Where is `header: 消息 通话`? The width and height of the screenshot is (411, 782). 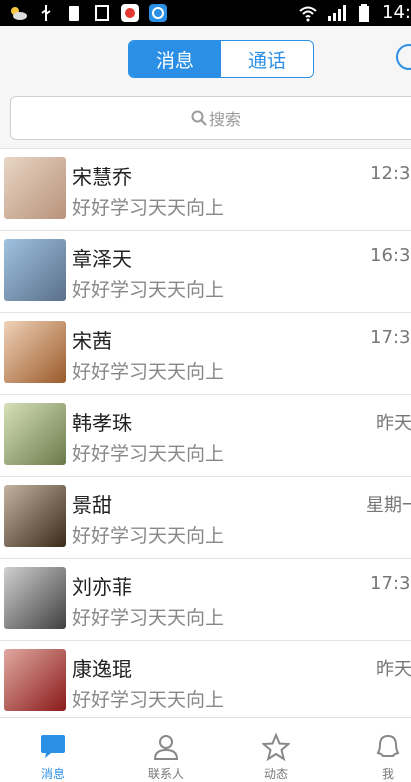
header: 消息 通话 is located at coordinates (205, 57).